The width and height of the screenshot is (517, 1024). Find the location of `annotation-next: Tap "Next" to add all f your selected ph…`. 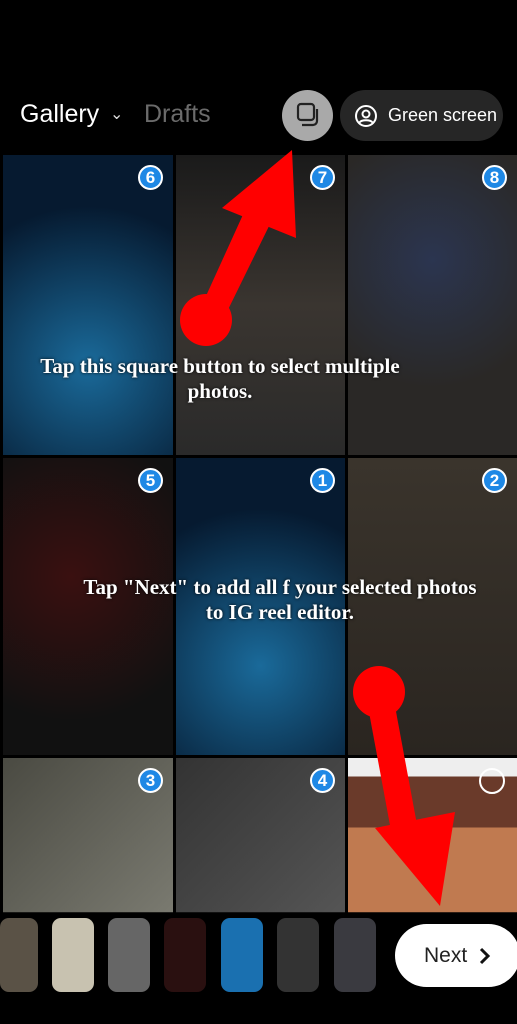

annotation-next: Tap "Next" to add all f your selected ph… is located at coordinates (280, 599).